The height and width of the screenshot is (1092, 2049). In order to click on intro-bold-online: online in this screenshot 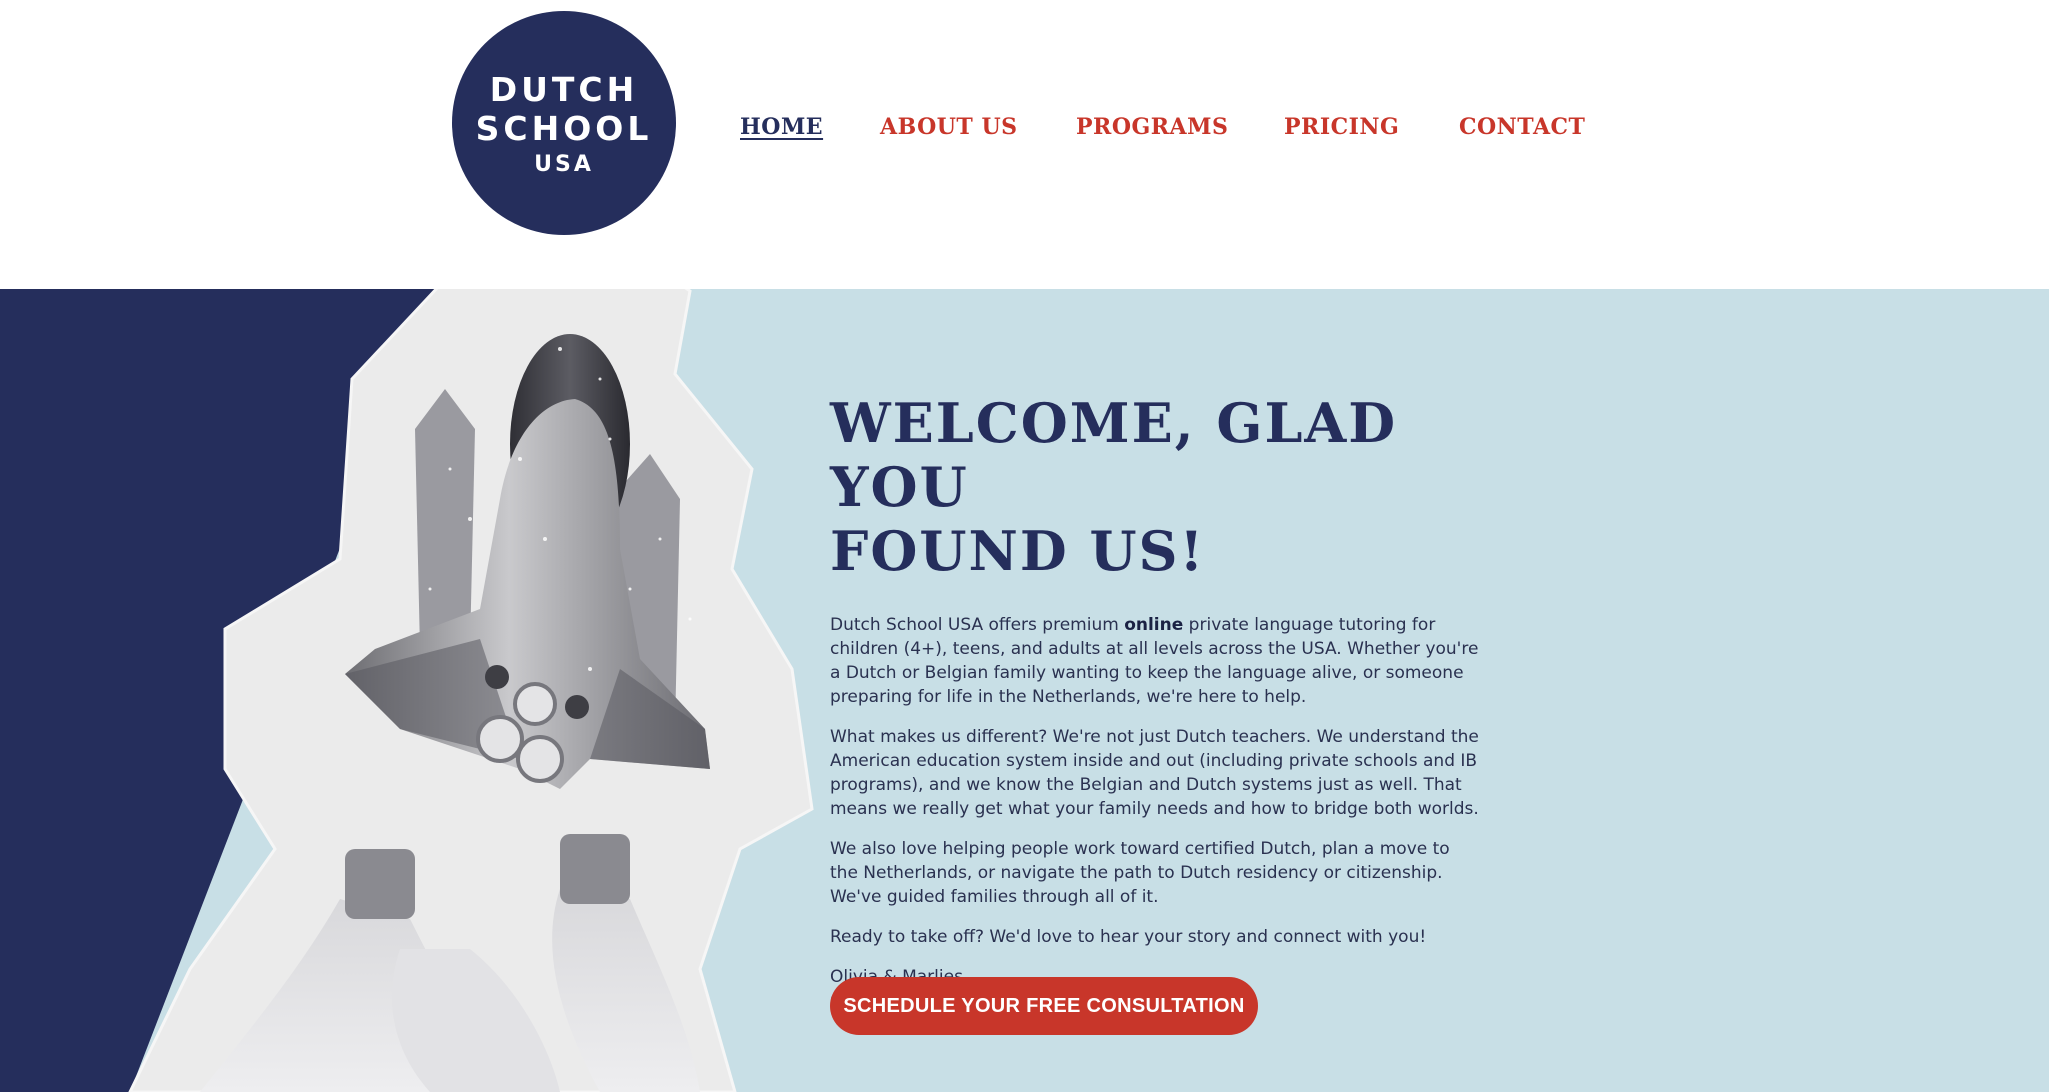, I will do `click(1154, 625)`.